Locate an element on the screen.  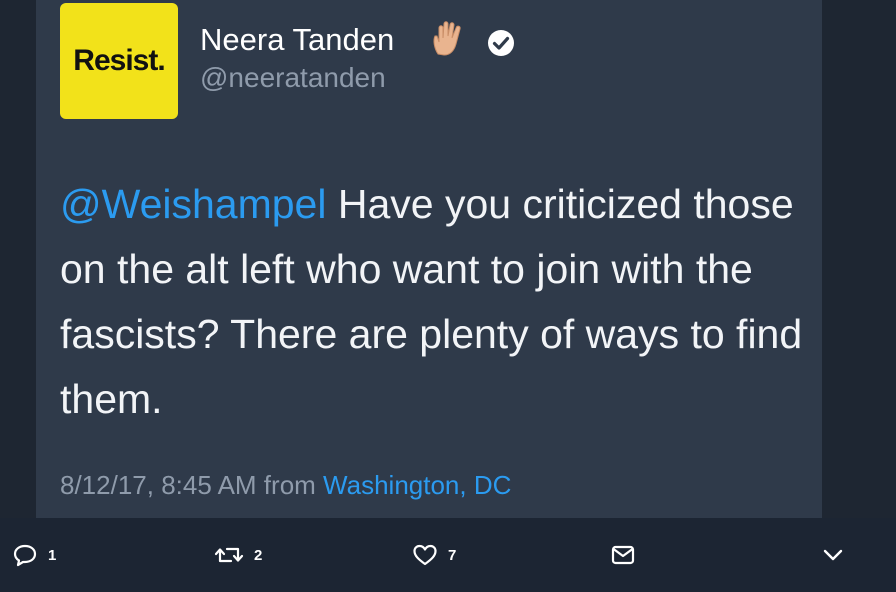
display-name: Neera Tanden is located at coordinates (297, 39).